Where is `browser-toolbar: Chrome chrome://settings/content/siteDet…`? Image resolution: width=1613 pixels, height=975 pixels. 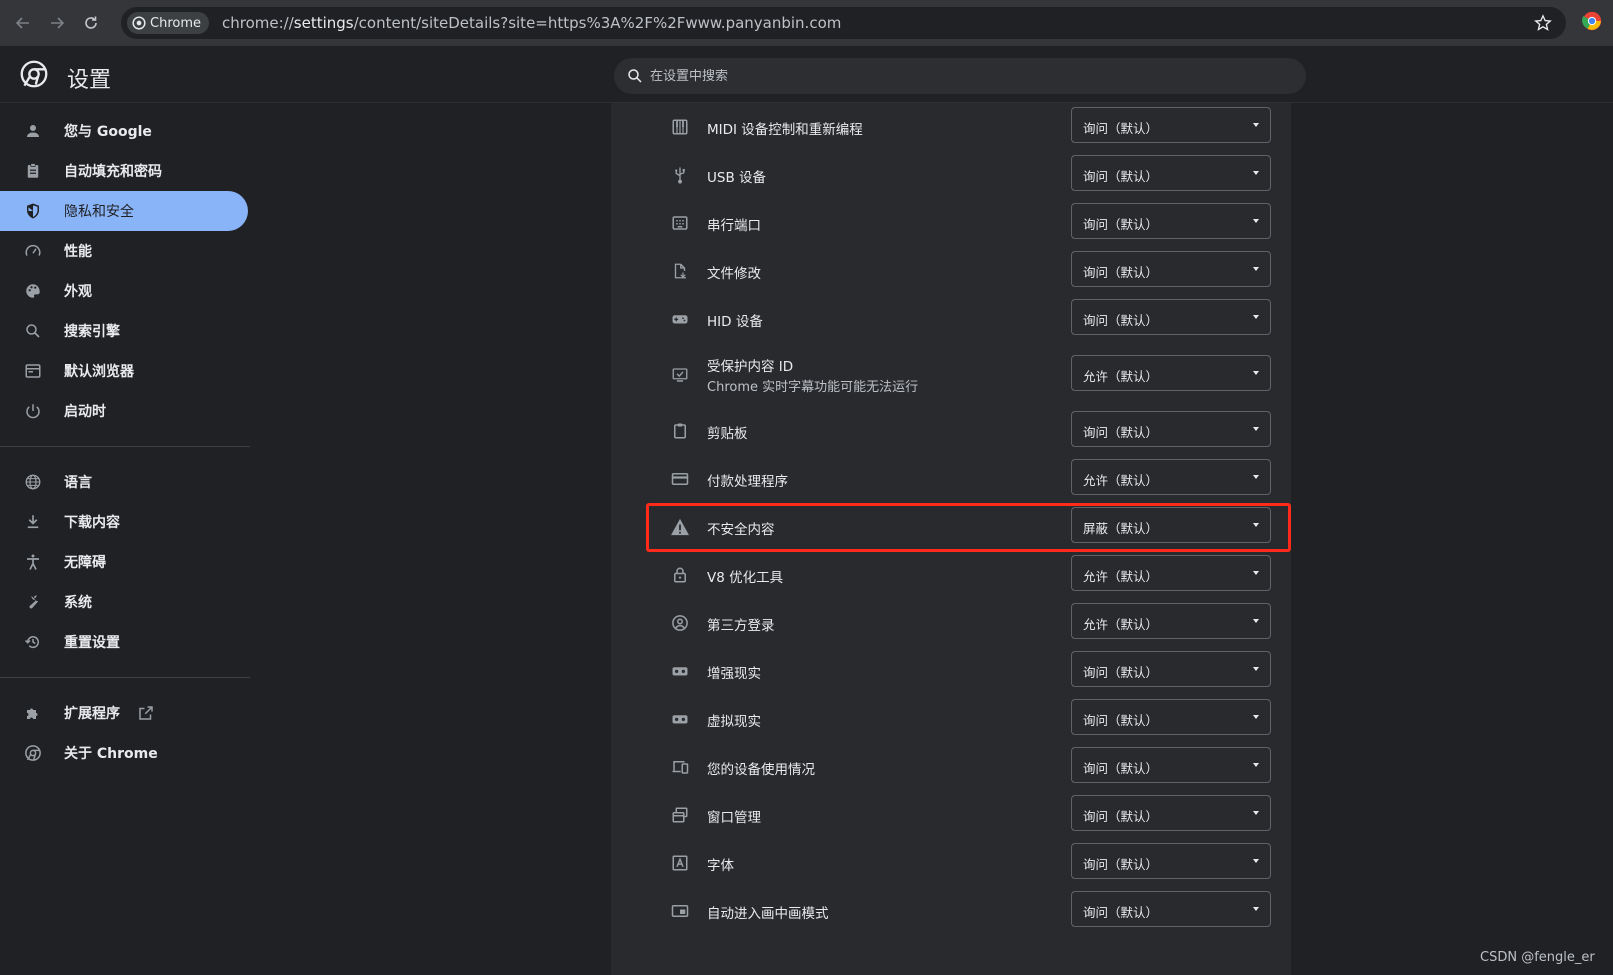
browser-toolbar: Chrome chrome://settings/content/siteDet… is located at coordinates (806, 23).